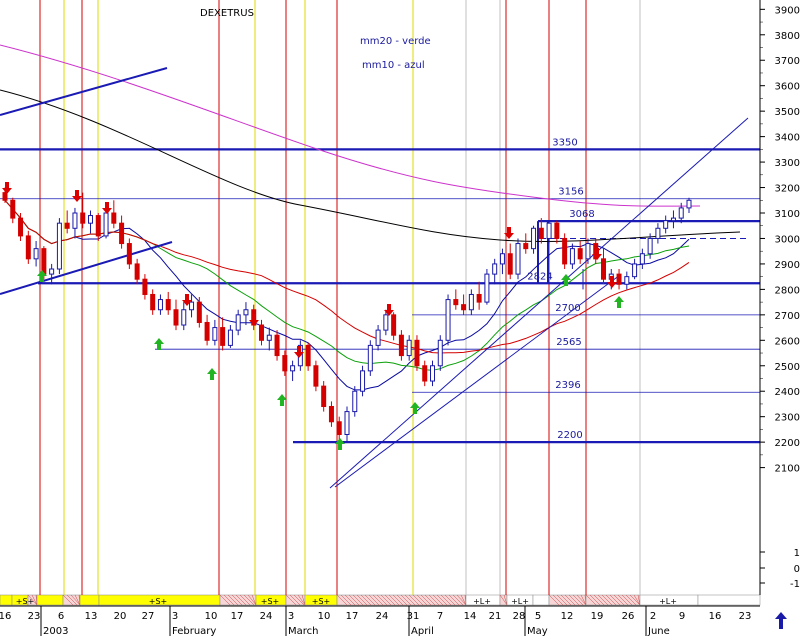  I want to click on y-tick-label: 3200, so click(787, 189).